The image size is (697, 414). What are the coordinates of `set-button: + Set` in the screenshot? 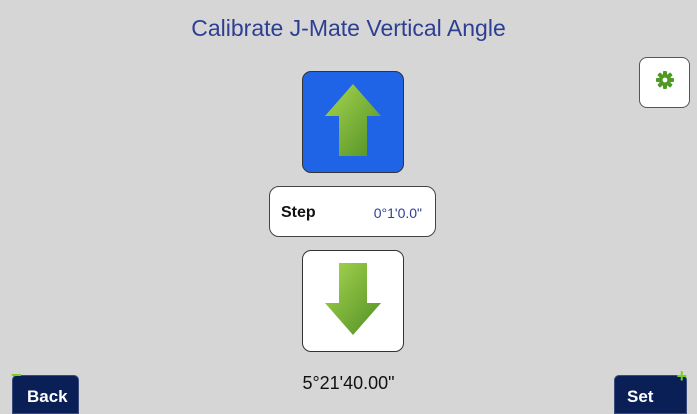 It's located at (650, 390).